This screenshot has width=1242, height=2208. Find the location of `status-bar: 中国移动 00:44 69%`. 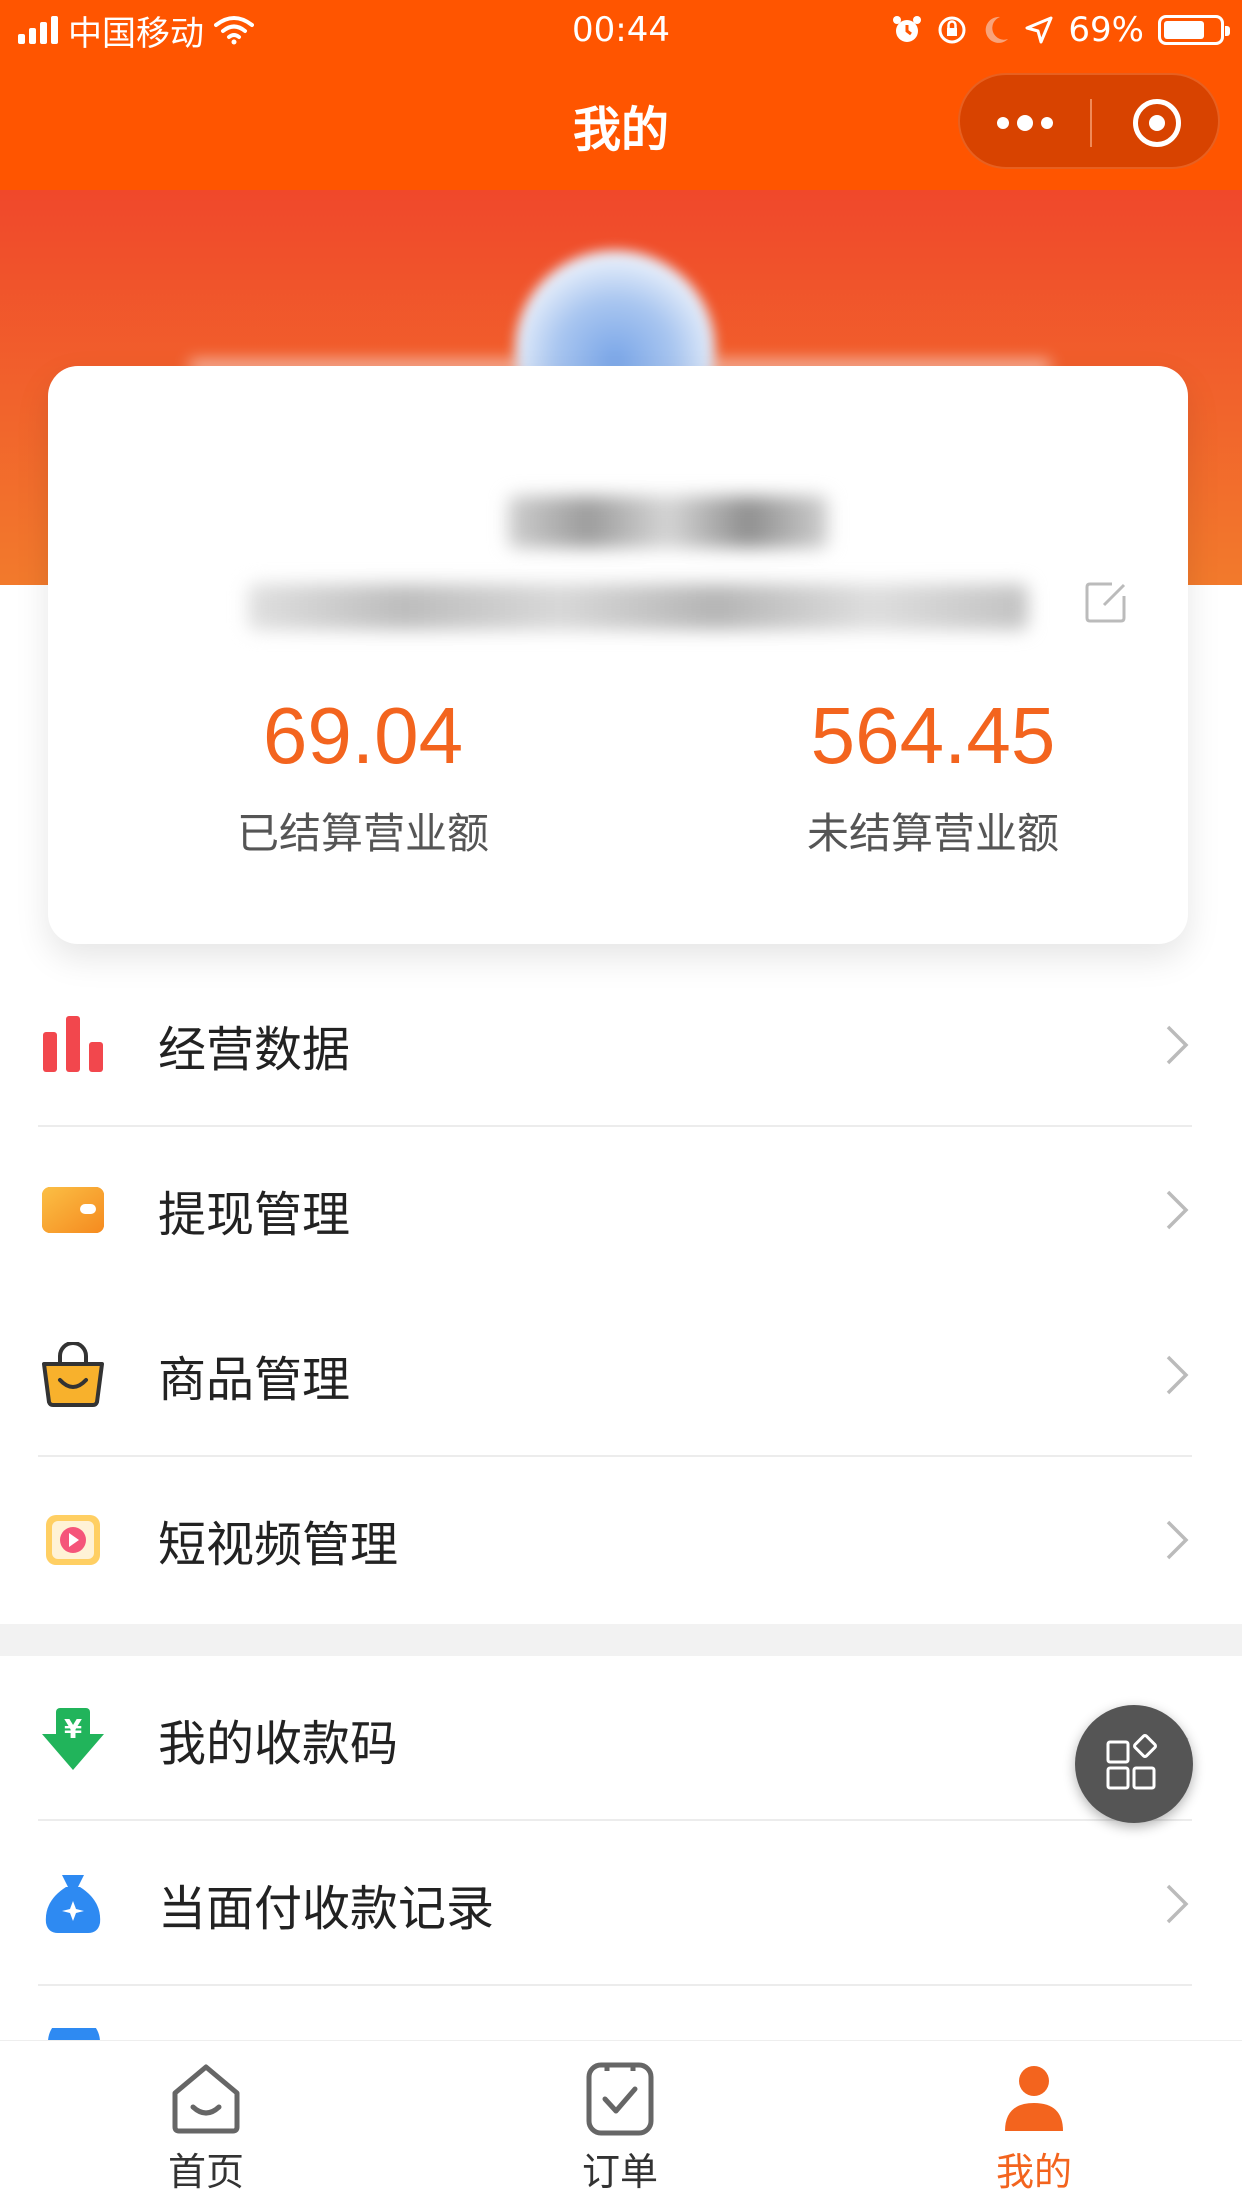

status-bar: 中国移动 00:44 69% is located at coordinates (621, 30).